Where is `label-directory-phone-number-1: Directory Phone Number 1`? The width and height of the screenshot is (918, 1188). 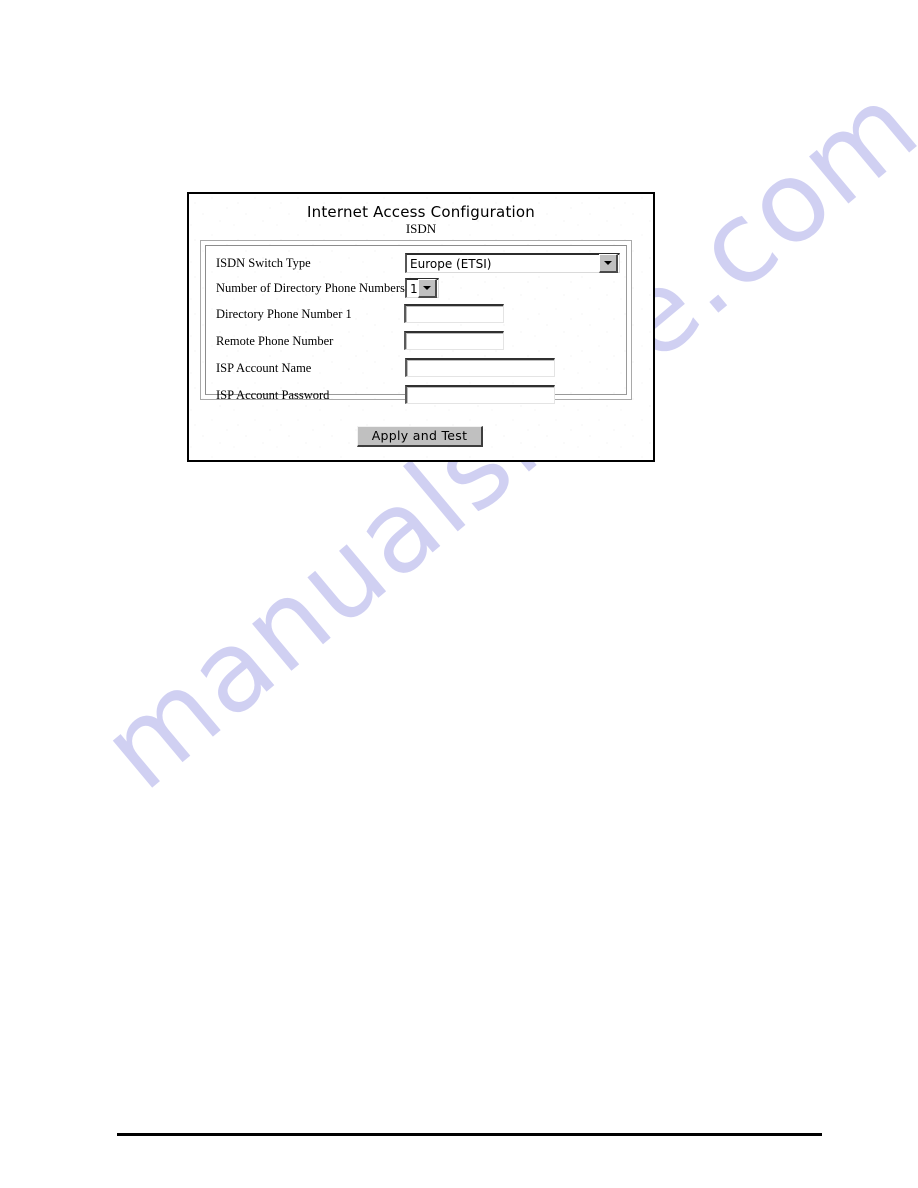 label-directory-phone-number-1: Directory Phone Number 1 is located at coordinates (284, 314).